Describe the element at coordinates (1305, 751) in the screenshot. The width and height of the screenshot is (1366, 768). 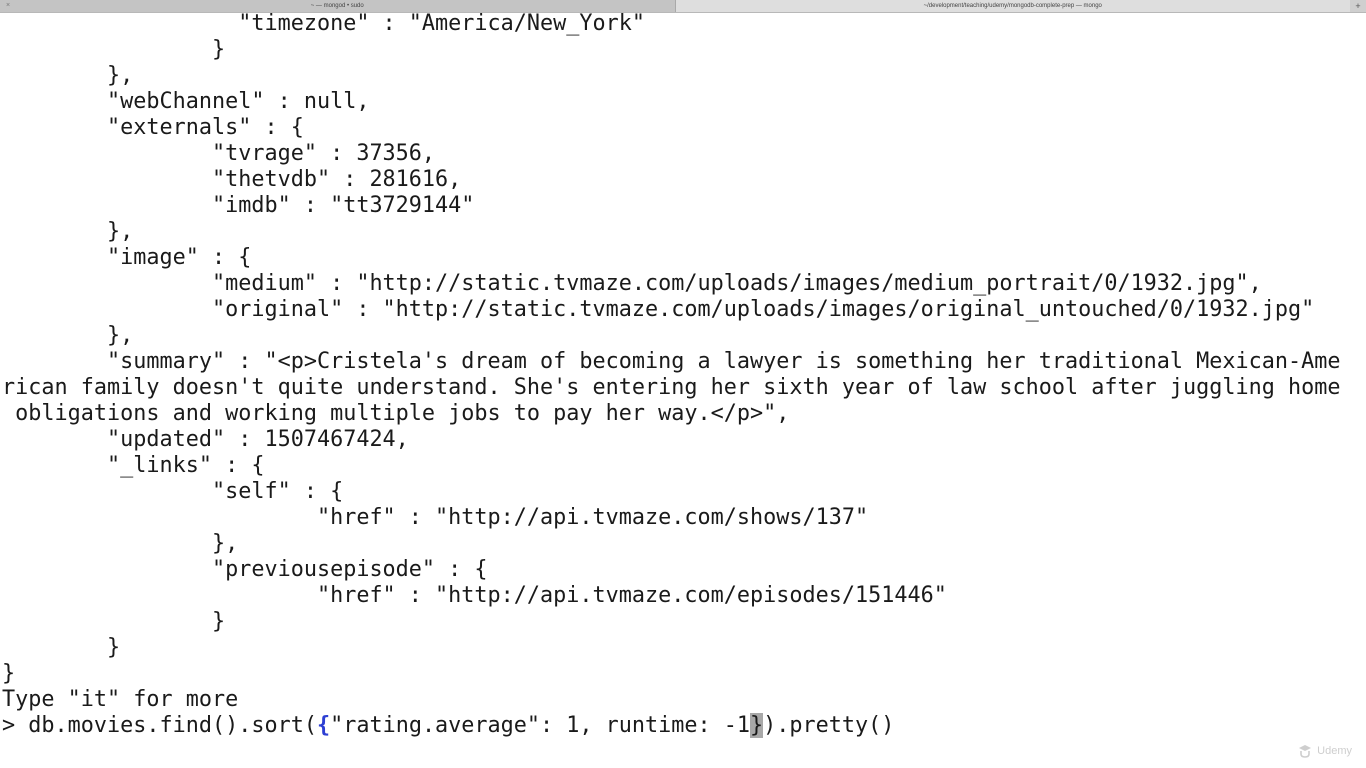
I see `udemy-logo-icon` at that location.